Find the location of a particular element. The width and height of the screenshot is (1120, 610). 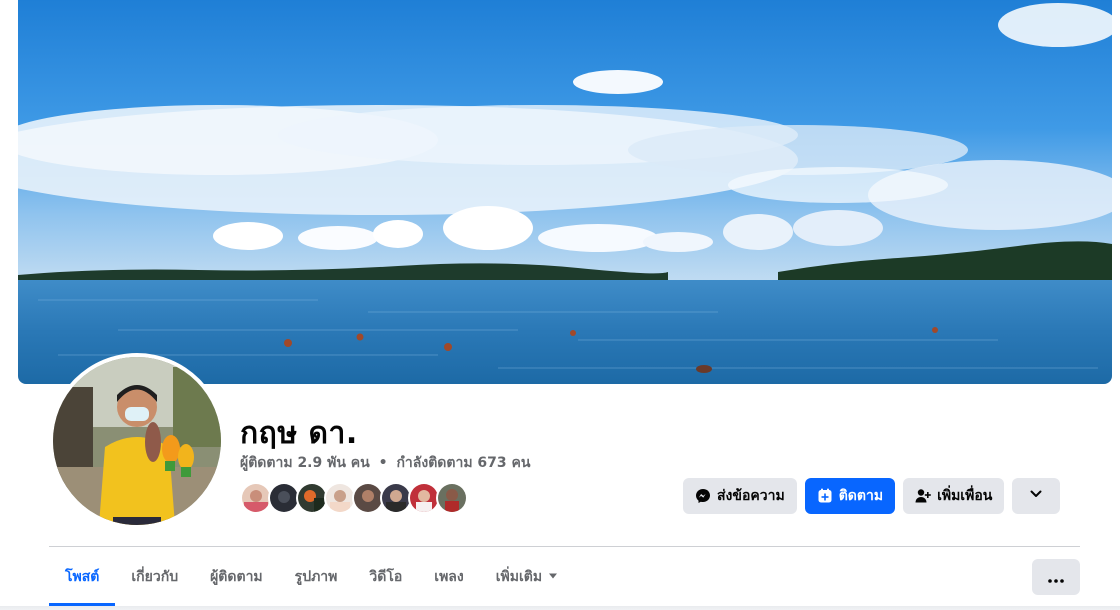

tab-photos: รูปภาพ is located at coordinates (316, 577).